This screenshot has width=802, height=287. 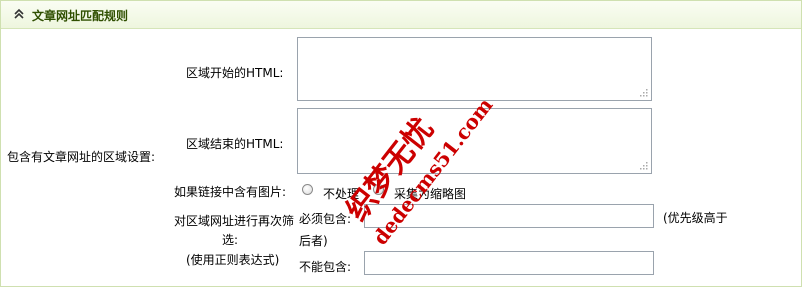 What do you see at coordinates (233, 260) in the screenshot?
I see `filter-label-line3: (使用正则表达式)` at bounding box center [233, 260].